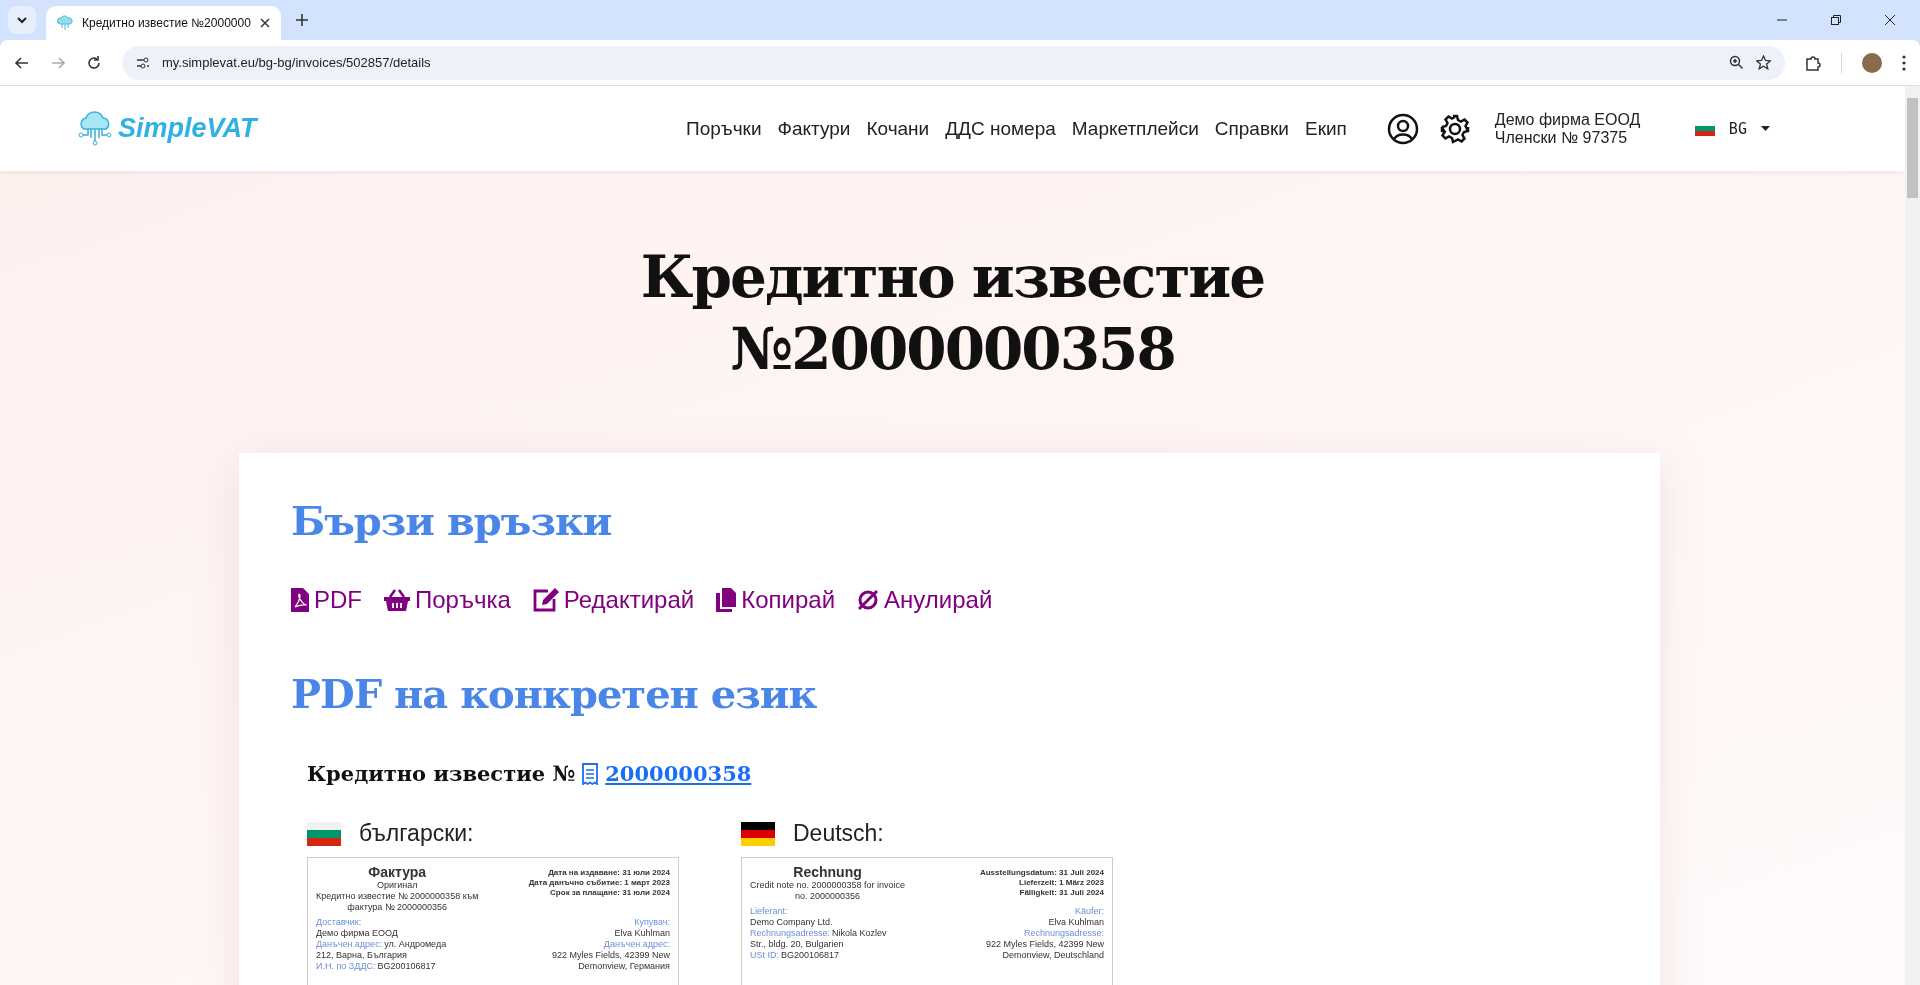  What do you see at coordinates (609, 873) in the screenshot?
I see `preview-date: Дата на издаване: 31 юли 2024` at bounding box center [609, 873].